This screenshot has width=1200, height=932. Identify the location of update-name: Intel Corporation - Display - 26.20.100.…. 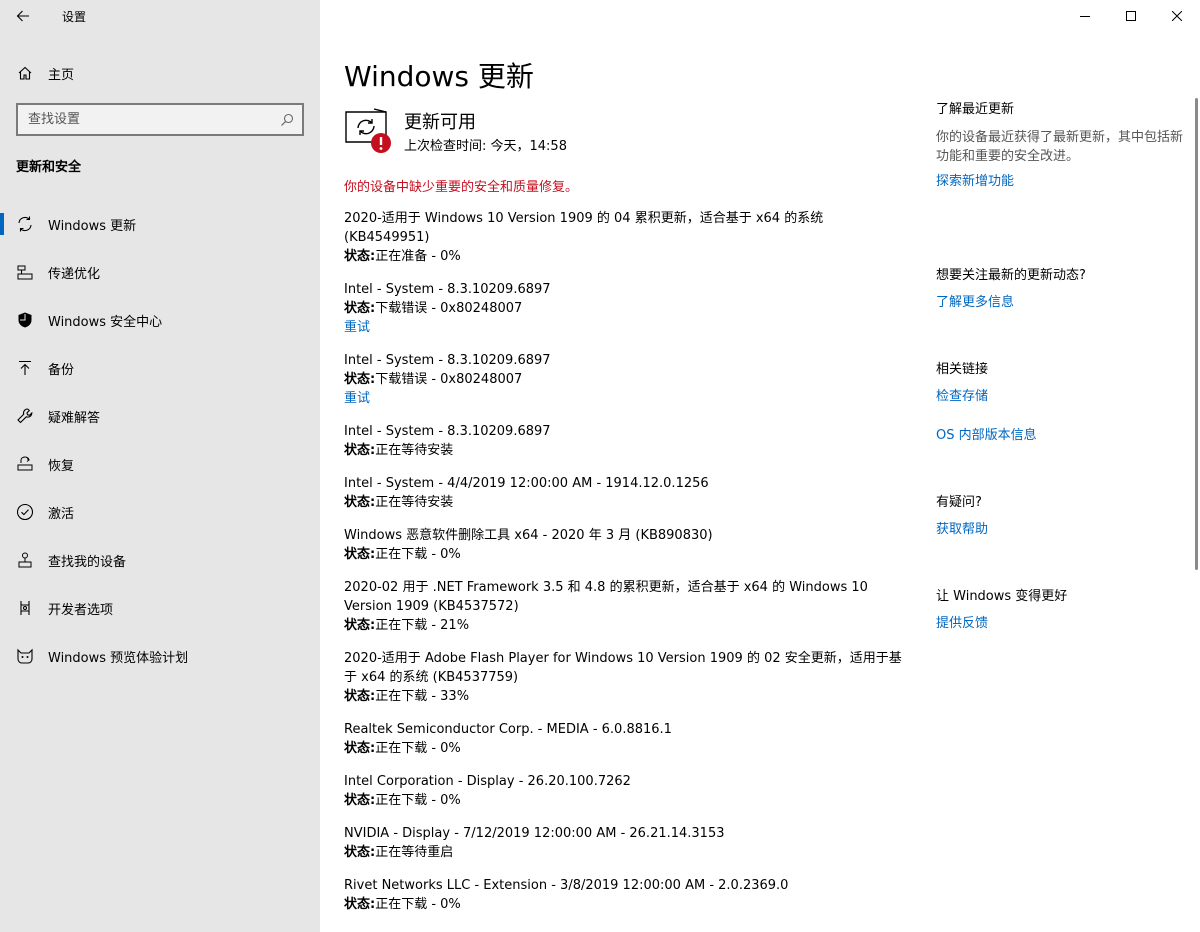
(487, 781).